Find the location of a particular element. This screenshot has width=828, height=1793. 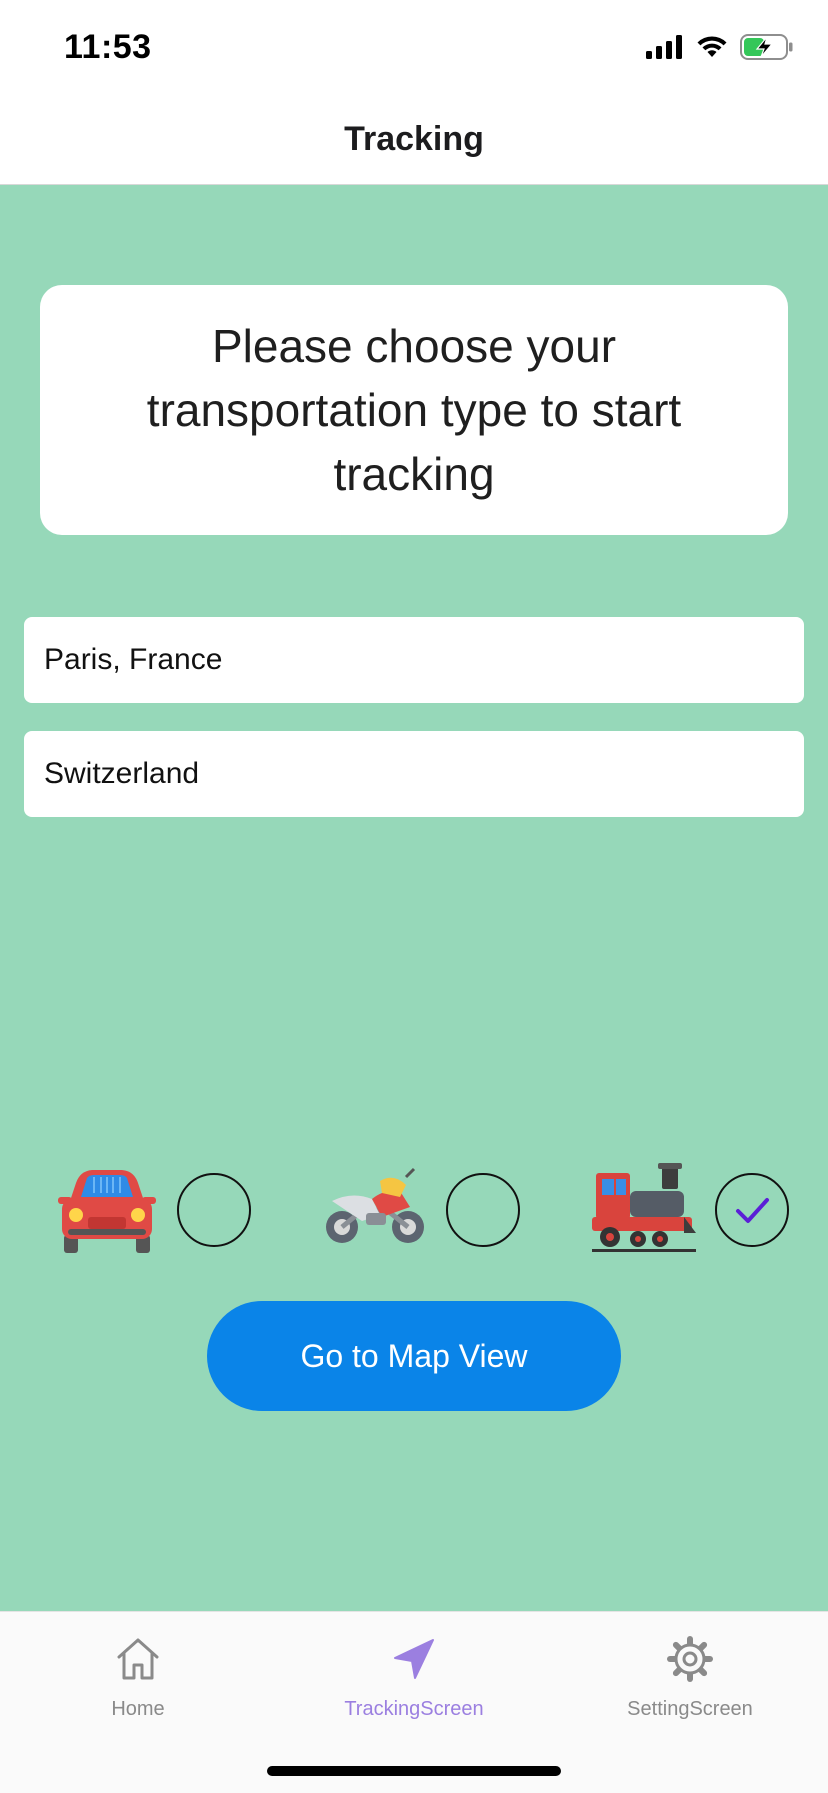

page-title: Tracking is located at coordinates (414, 139).